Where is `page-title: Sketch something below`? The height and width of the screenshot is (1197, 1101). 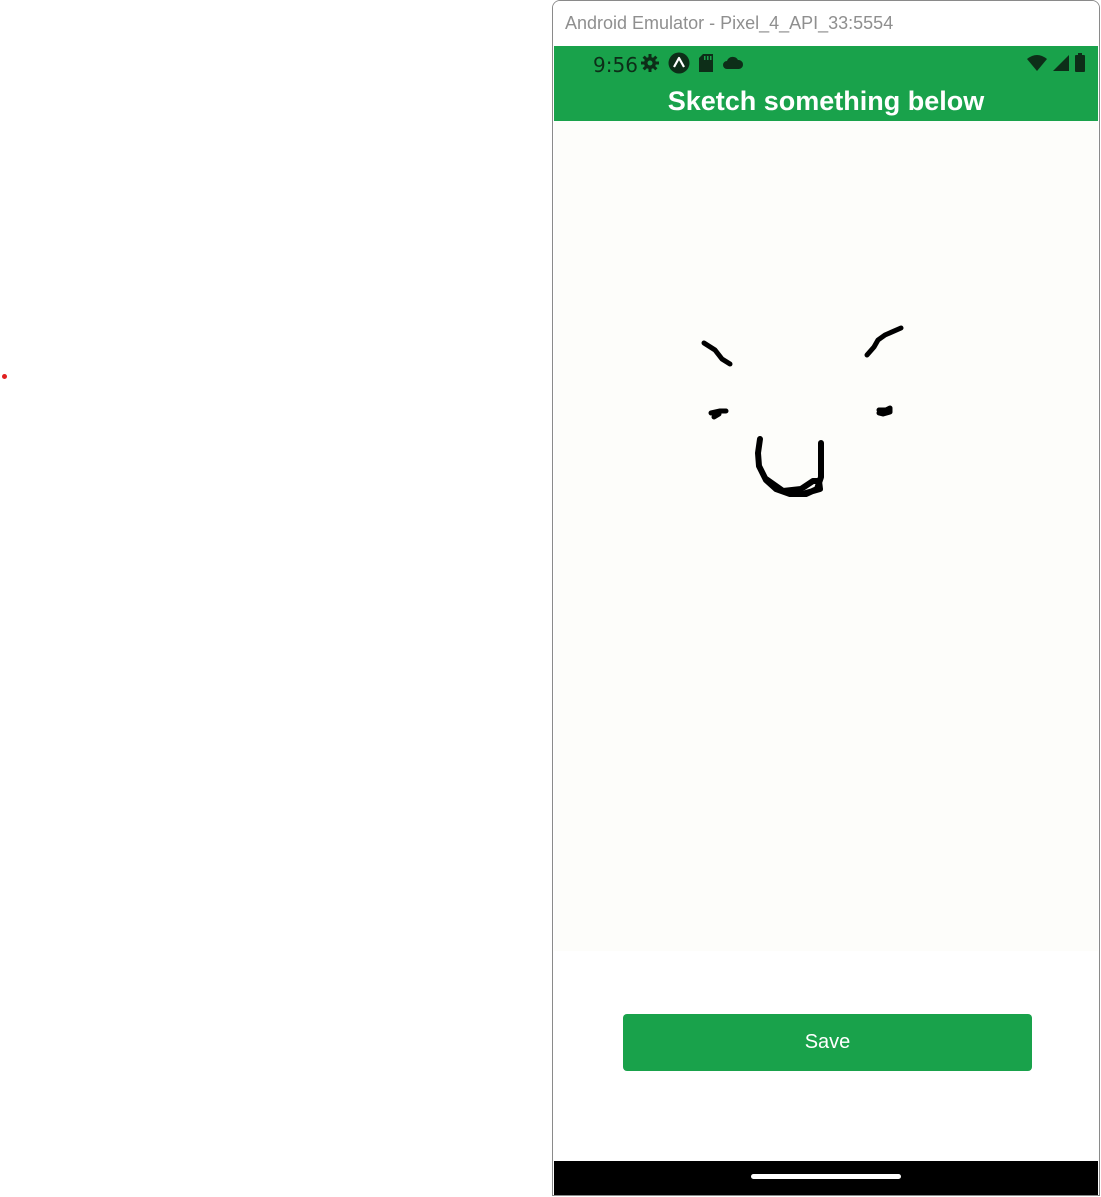
page-title: Sketch something below is located at coordinates (826, 101).